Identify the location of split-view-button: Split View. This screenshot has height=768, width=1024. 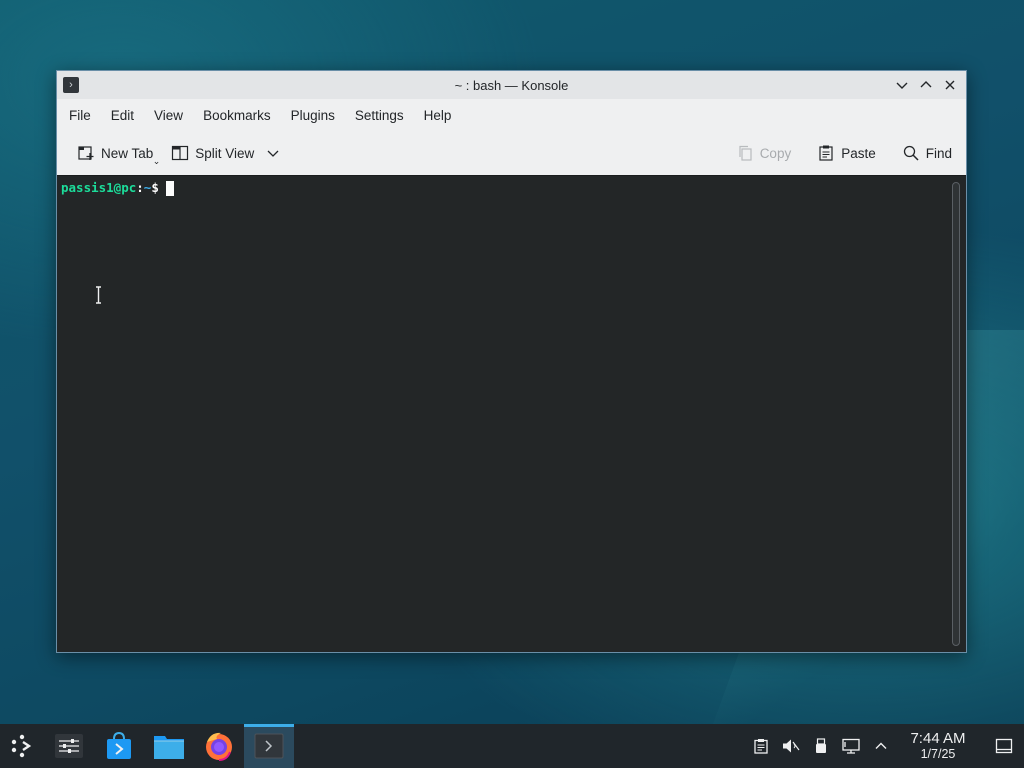
(225, 153).